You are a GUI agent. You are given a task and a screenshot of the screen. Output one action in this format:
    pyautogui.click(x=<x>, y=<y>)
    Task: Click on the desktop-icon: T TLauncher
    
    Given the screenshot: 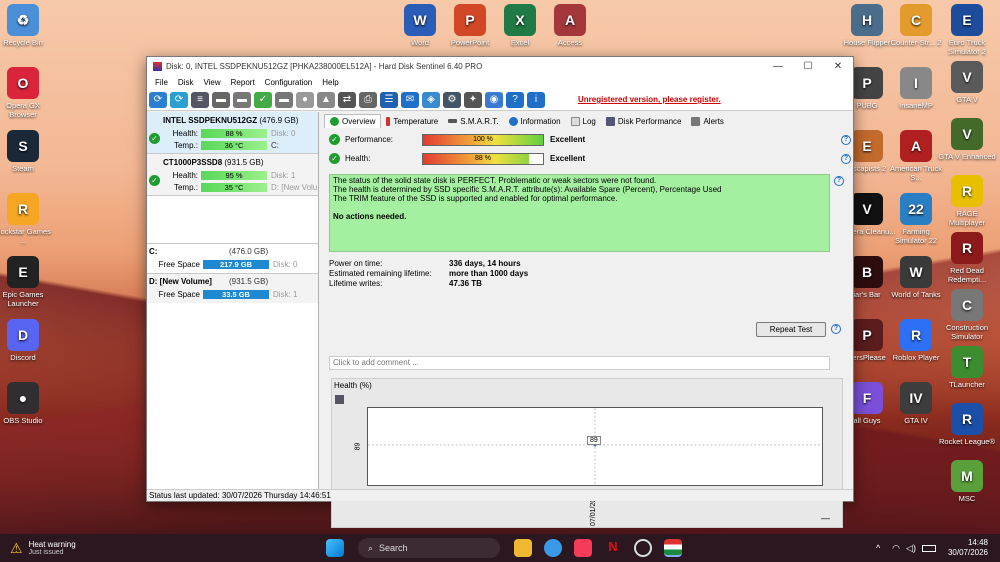 What is the action you would take?
    pyautogui.click(x=967, y=367)
    